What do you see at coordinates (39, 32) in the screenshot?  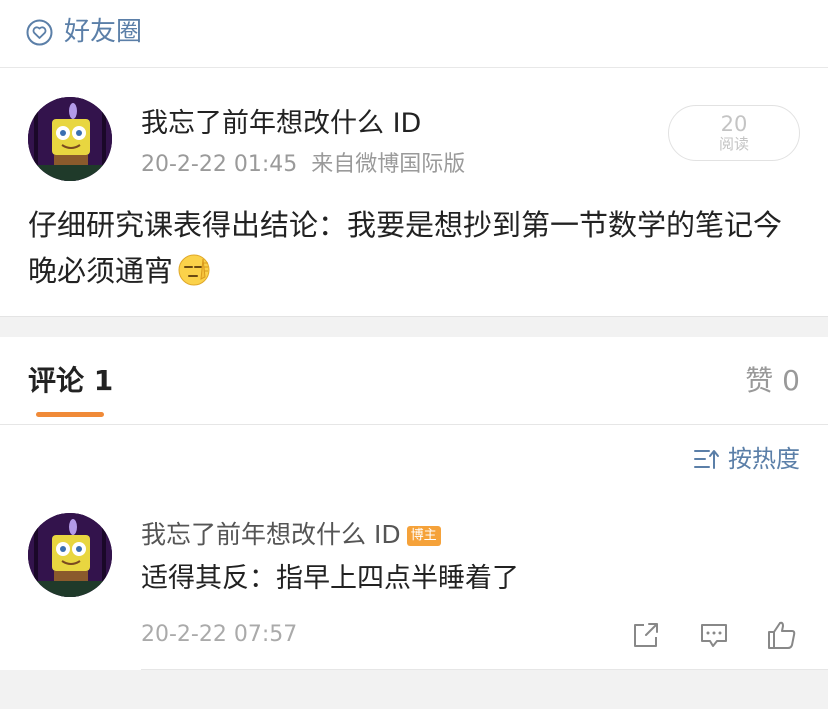 I see `heart-circle-icon` at bounding box center [39, 32].